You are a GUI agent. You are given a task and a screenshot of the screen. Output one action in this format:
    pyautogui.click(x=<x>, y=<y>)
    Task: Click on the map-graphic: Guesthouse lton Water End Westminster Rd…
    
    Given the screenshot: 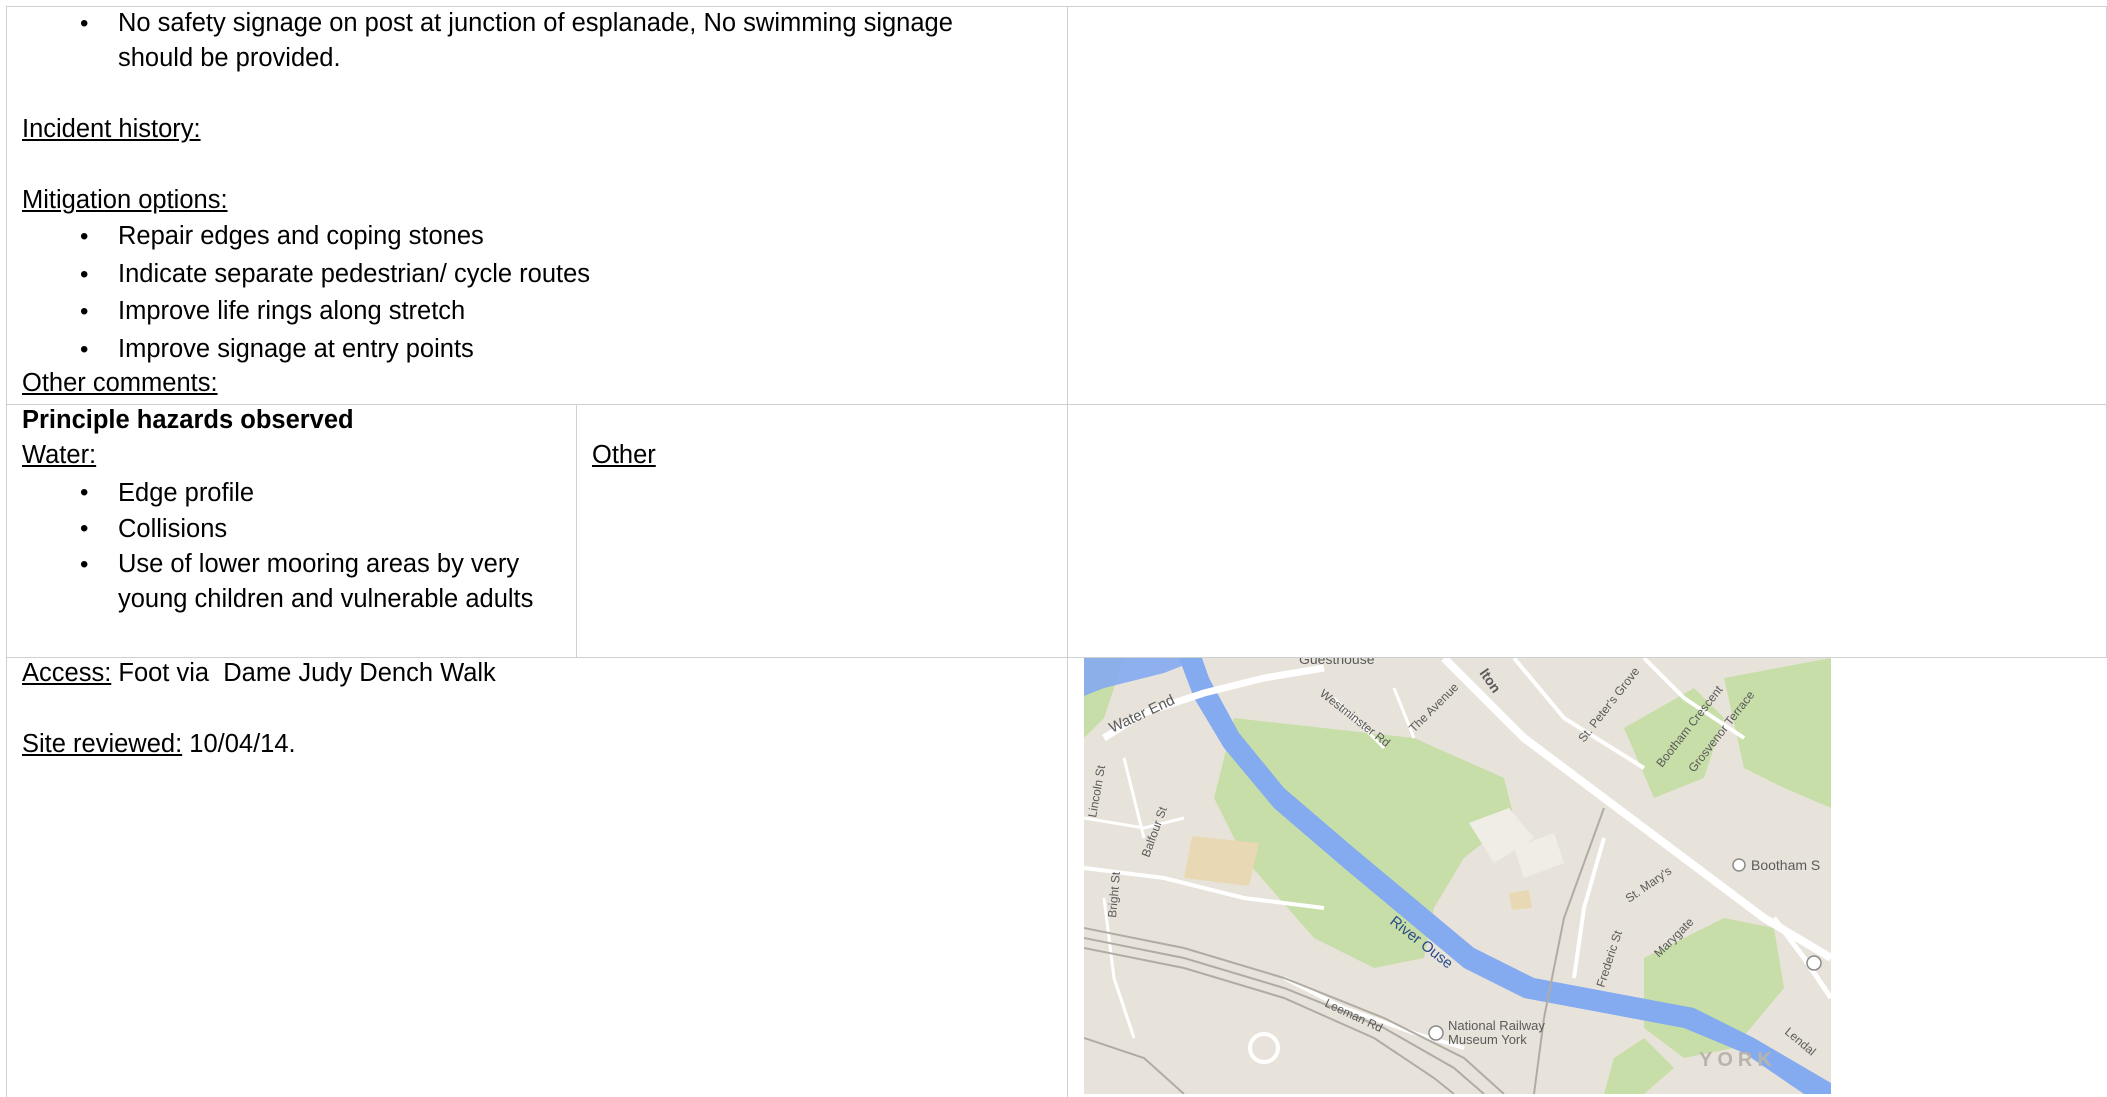 What is the action you would take?
    pyautogui.click(x=1457, y=876)
    